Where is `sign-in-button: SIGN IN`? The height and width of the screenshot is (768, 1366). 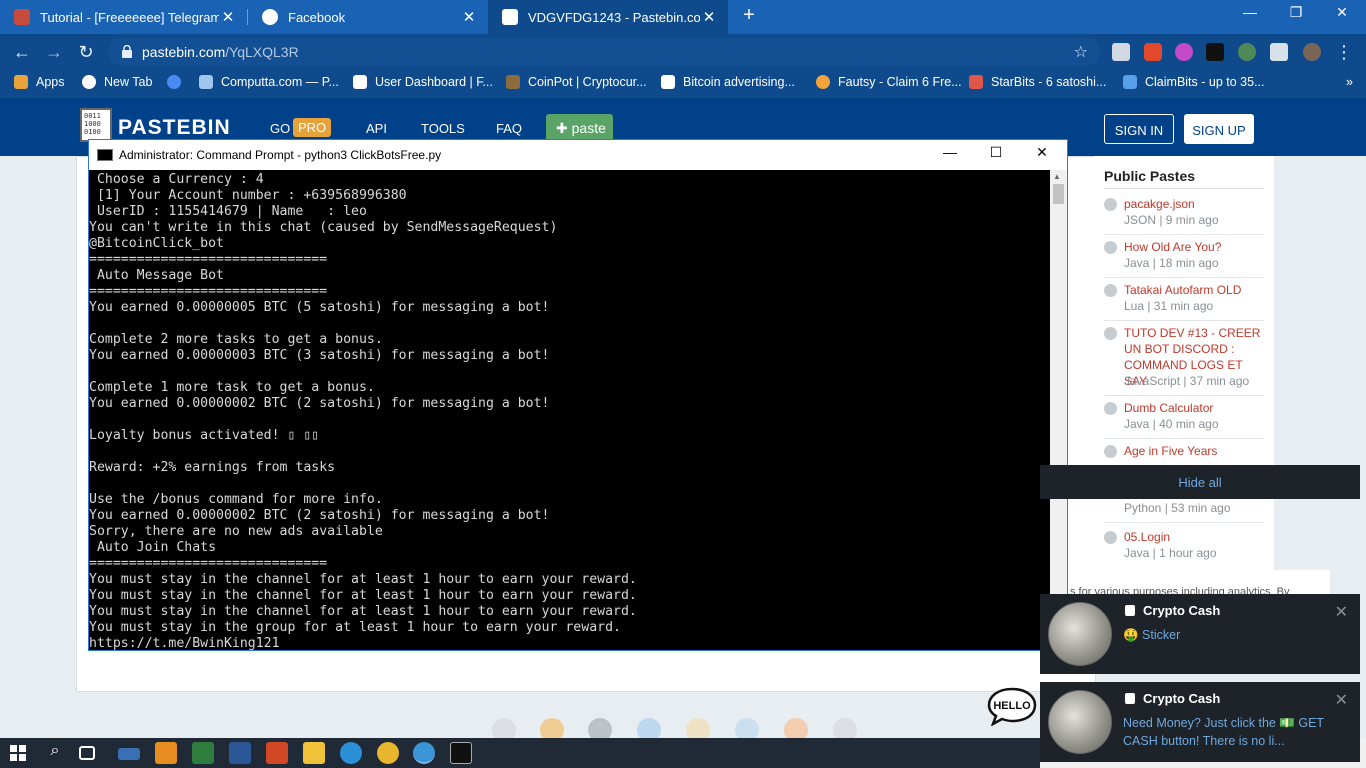
sign-in-button: SIGN IN is located at coordinates (1139, 129).